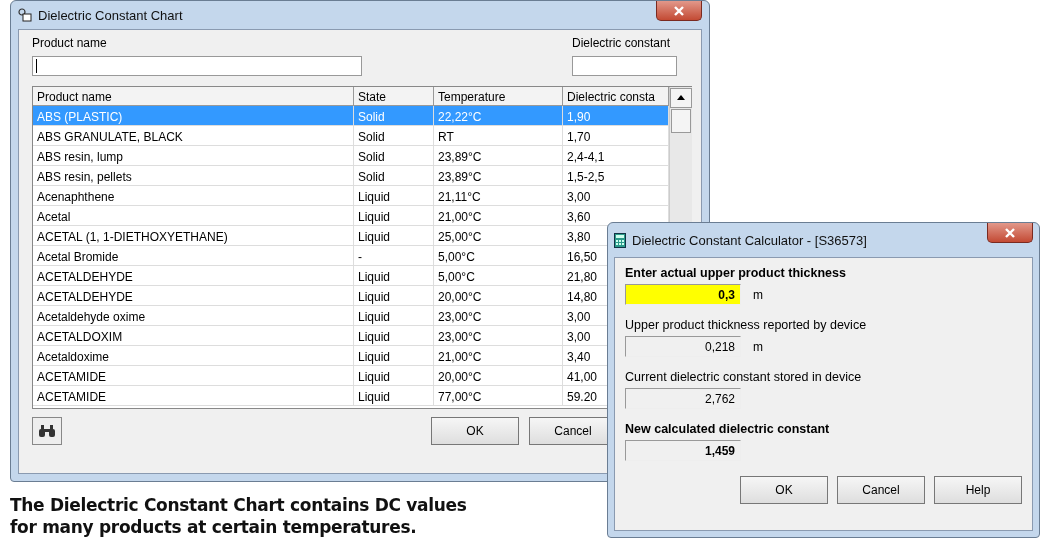  I want to click on table-cell: Acenaphthene, so click(76, 197).